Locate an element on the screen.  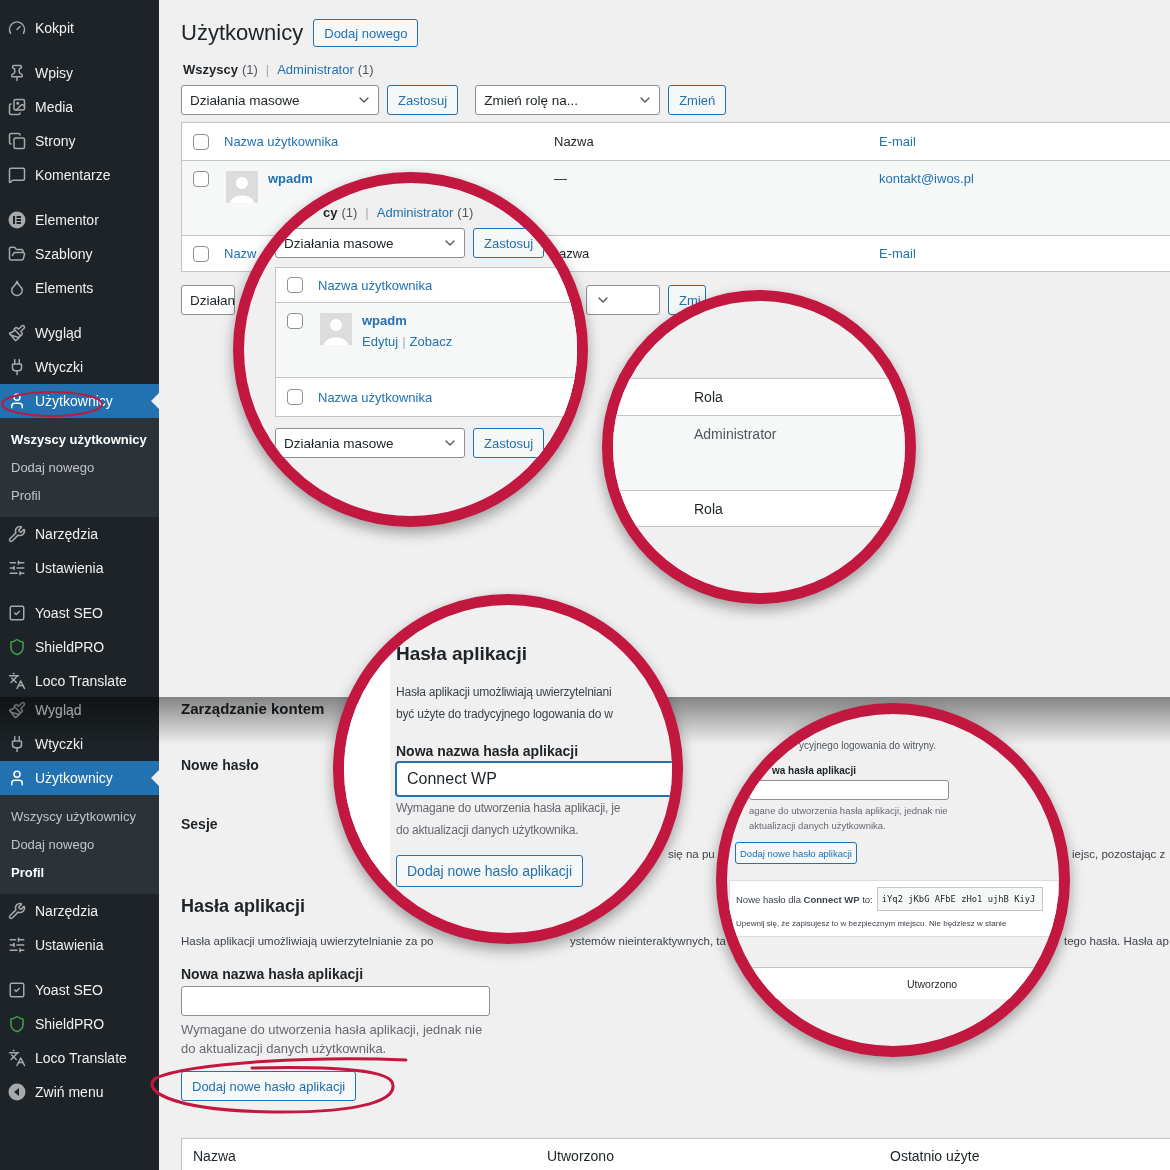
pages-icon is located at coordinates (17, 141).